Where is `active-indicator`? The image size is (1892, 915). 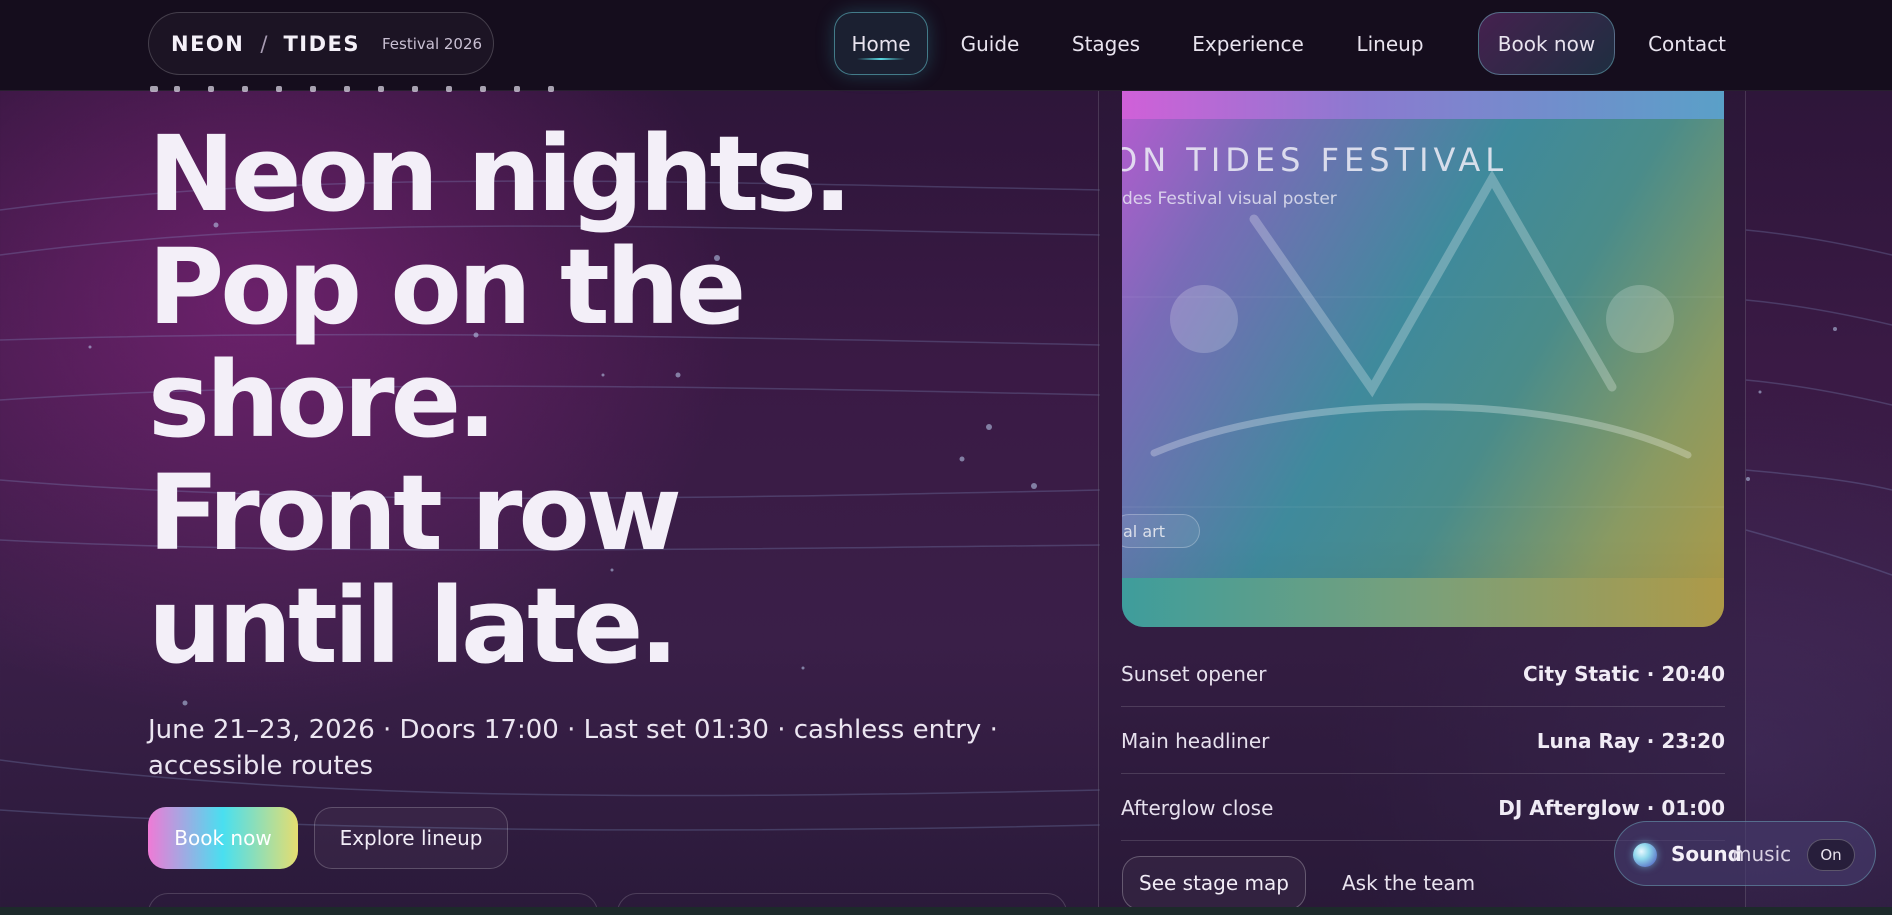 active-indicator is located at coordinates (881, 59).